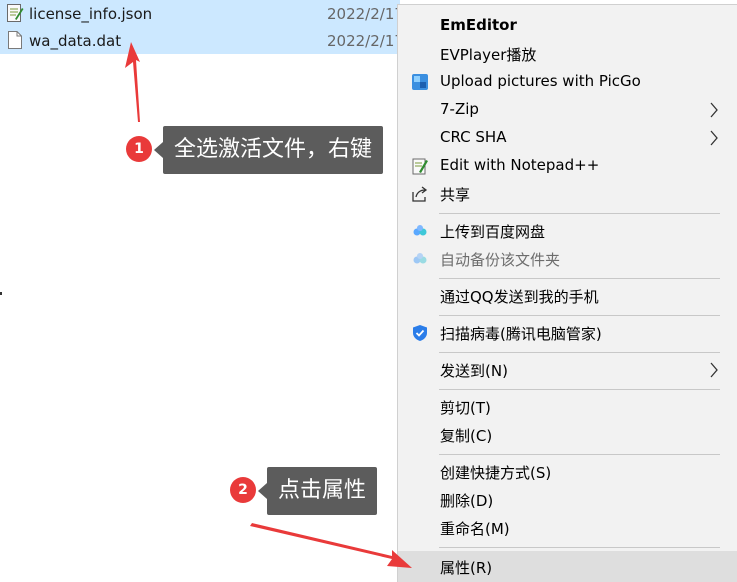  Describe the element at coordinates (139, 149) in the screenshot. I see `step-badge-1: 1` at that location.